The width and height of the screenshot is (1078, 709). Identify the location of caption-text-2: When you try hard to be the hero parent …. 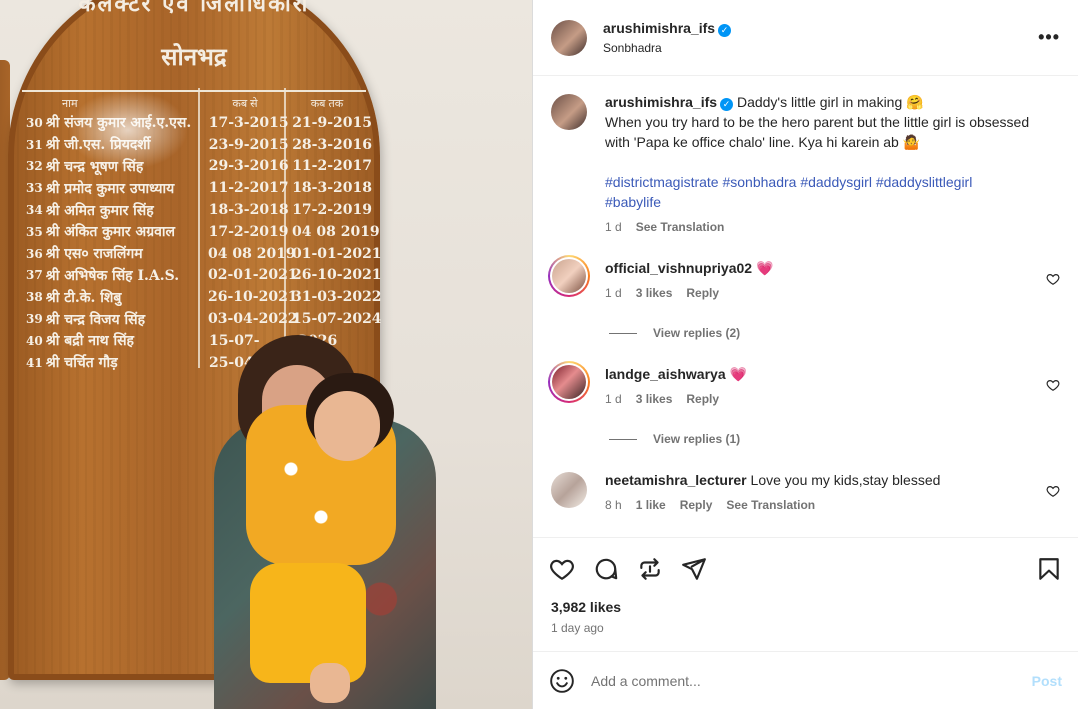
(817, 132).